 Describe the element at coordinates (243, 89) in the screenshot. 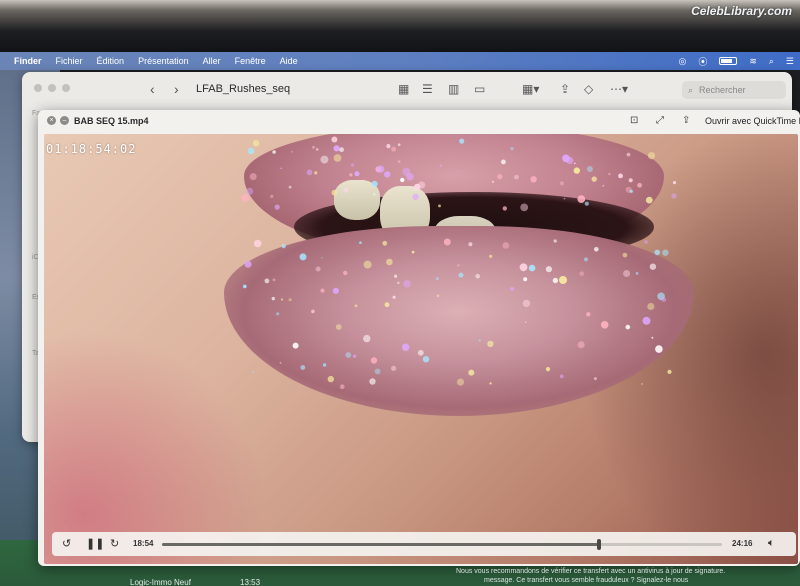

I see `finder-title: LFAB_Rushes_seq` at that location.